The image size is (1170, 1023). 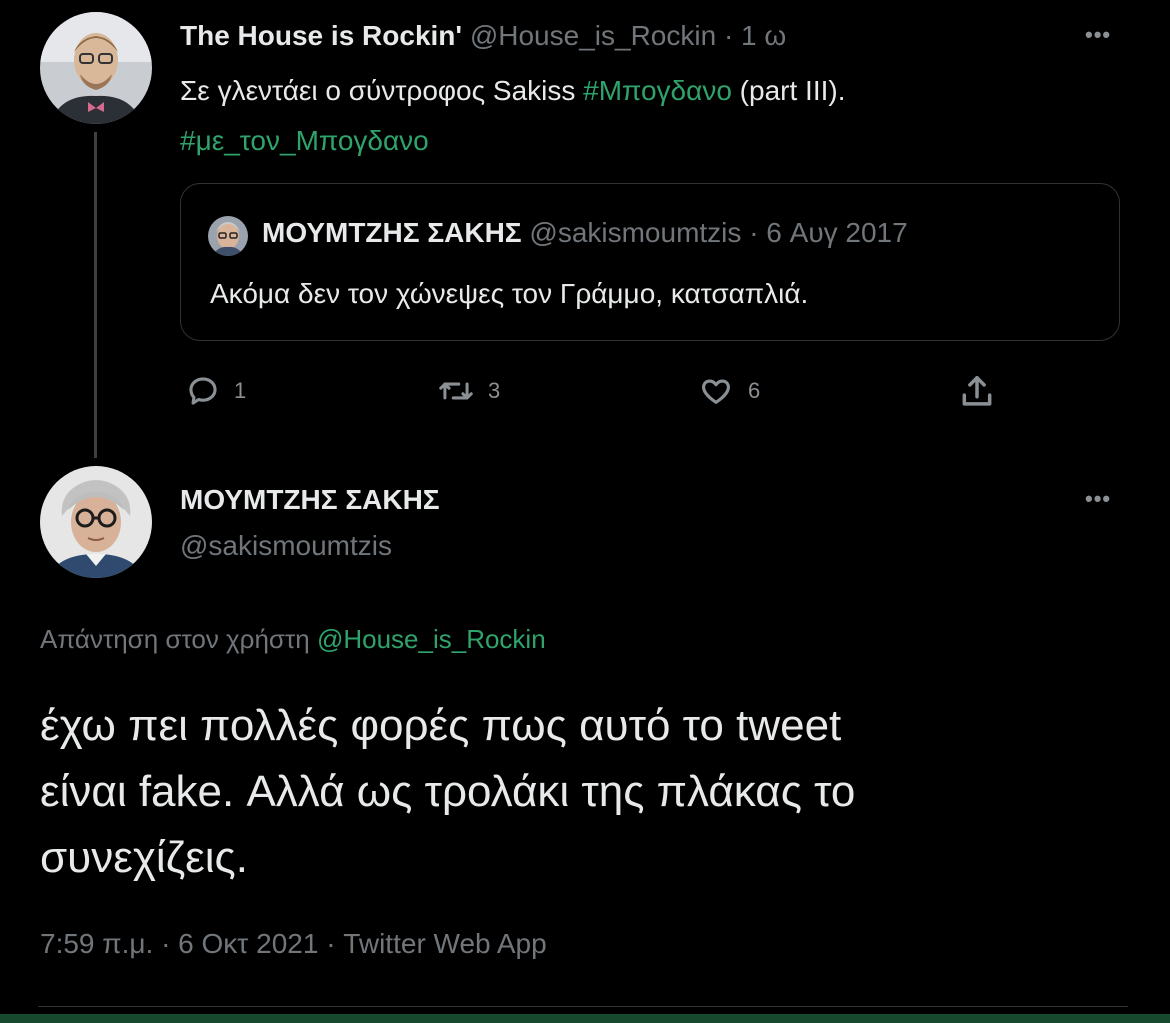 What do you see at coordinates (203, 391) in the screenshot?
I see `reply-icon` at bounding box center [203, 391].